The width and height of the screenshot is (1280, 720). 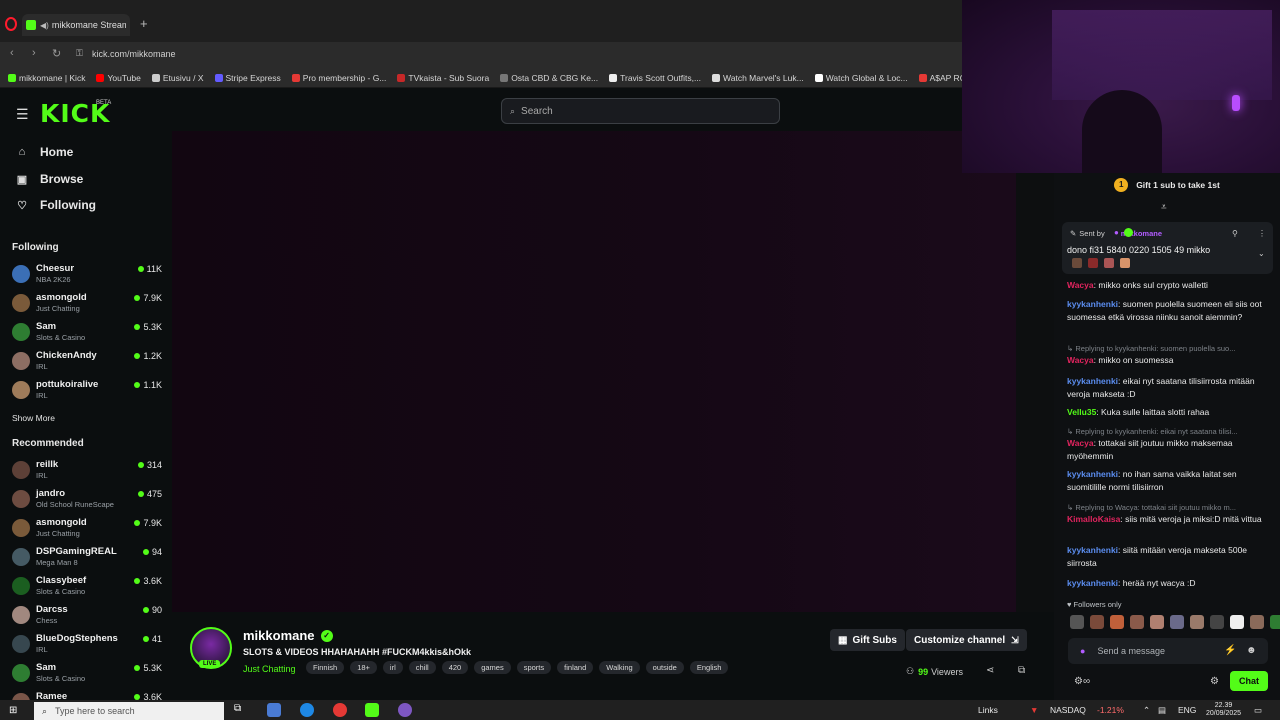 What do you see at coordinates (422, 667) in the screenshot?
I see `stream-tag: chill` at bounding box center [422, 667].